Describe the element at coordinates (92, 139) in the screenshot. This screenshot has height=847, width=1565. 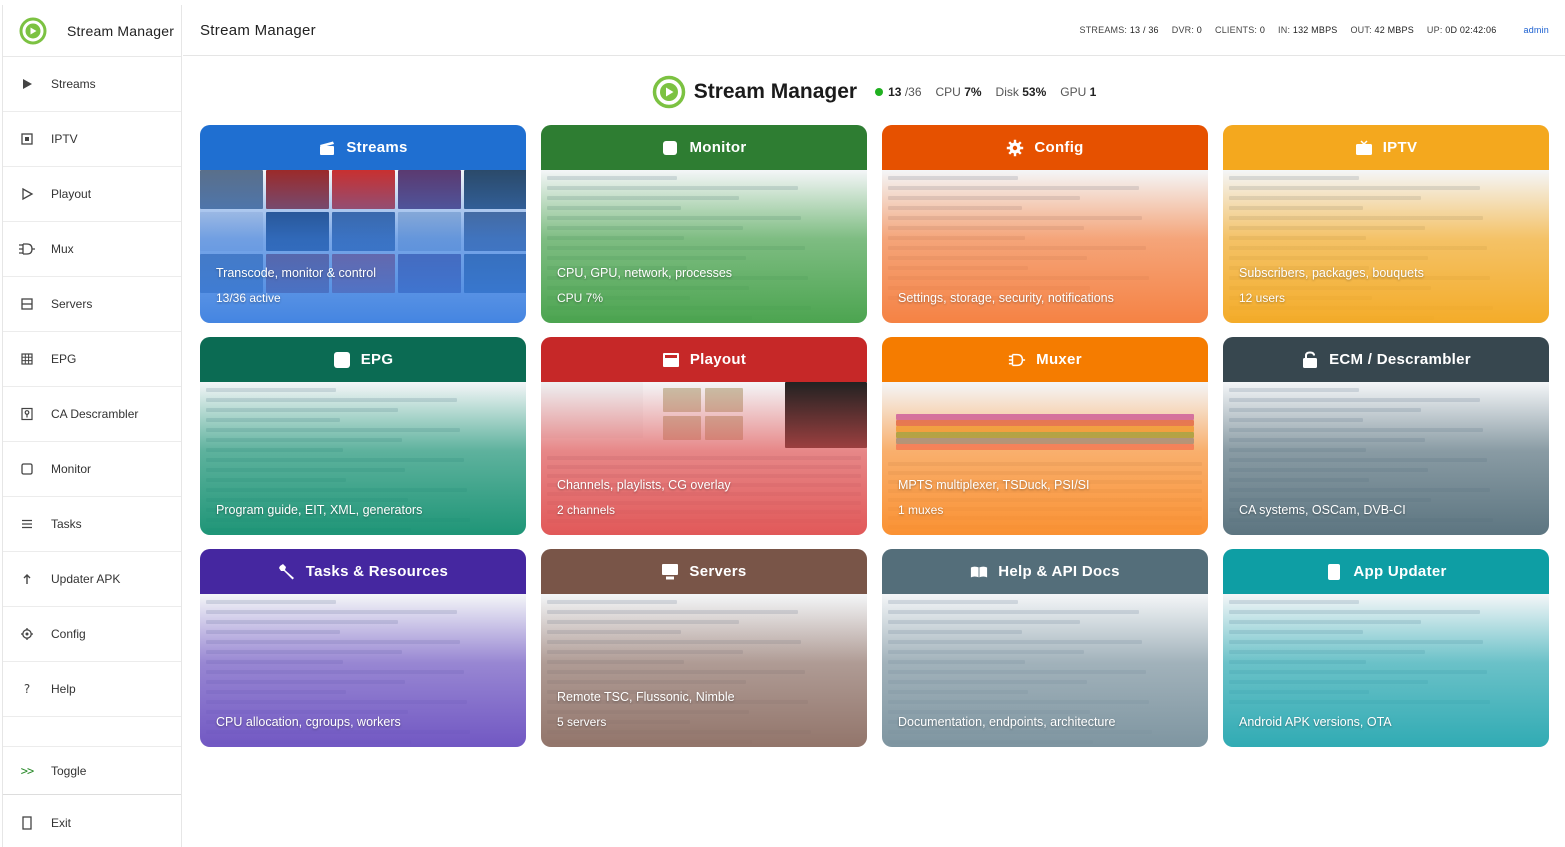
I see `sidebar-item-iptv: IPTV` at that location.